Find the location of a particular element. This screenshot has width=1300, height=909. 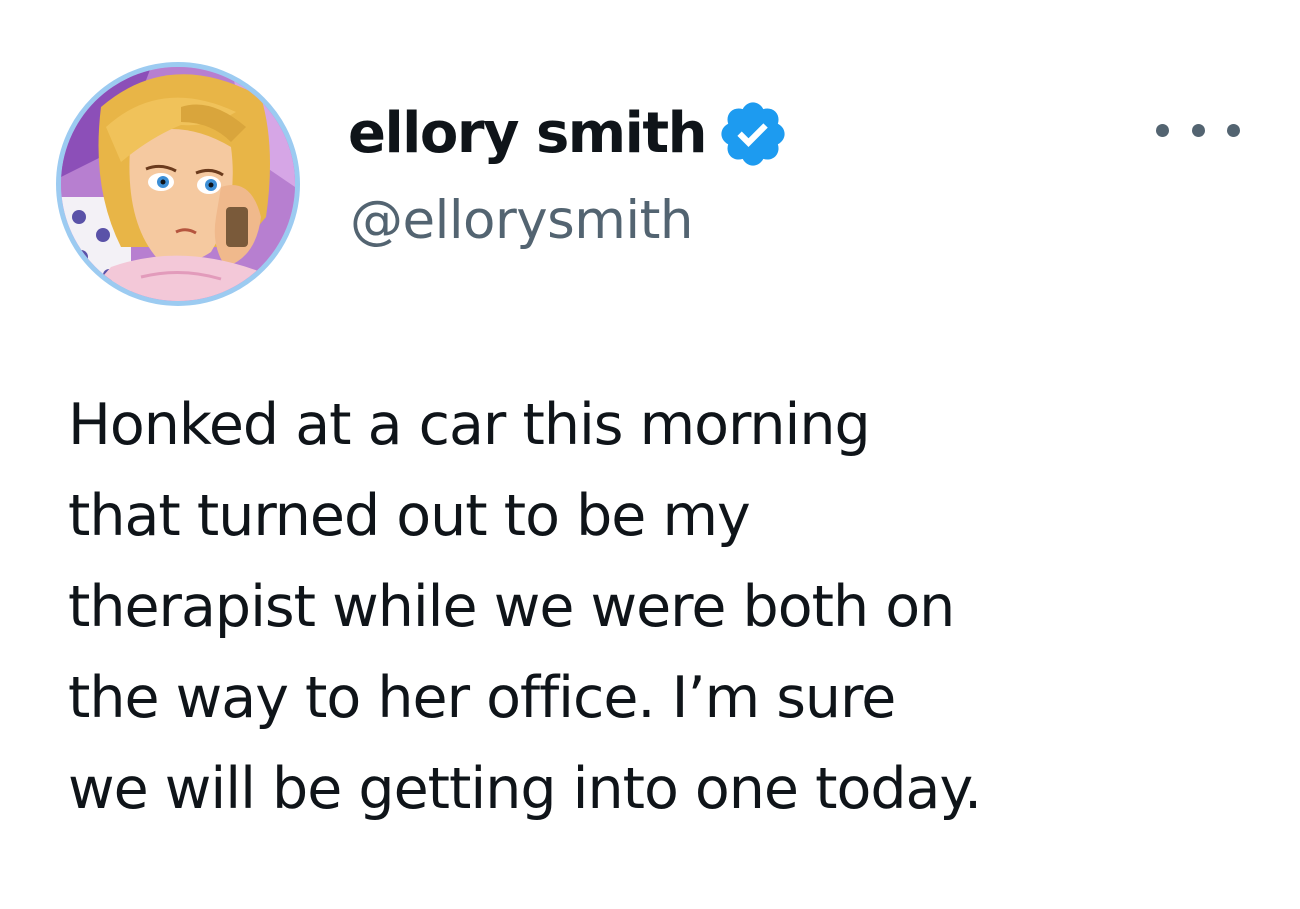

more-options-icon is located at coordinates (1198, 130).